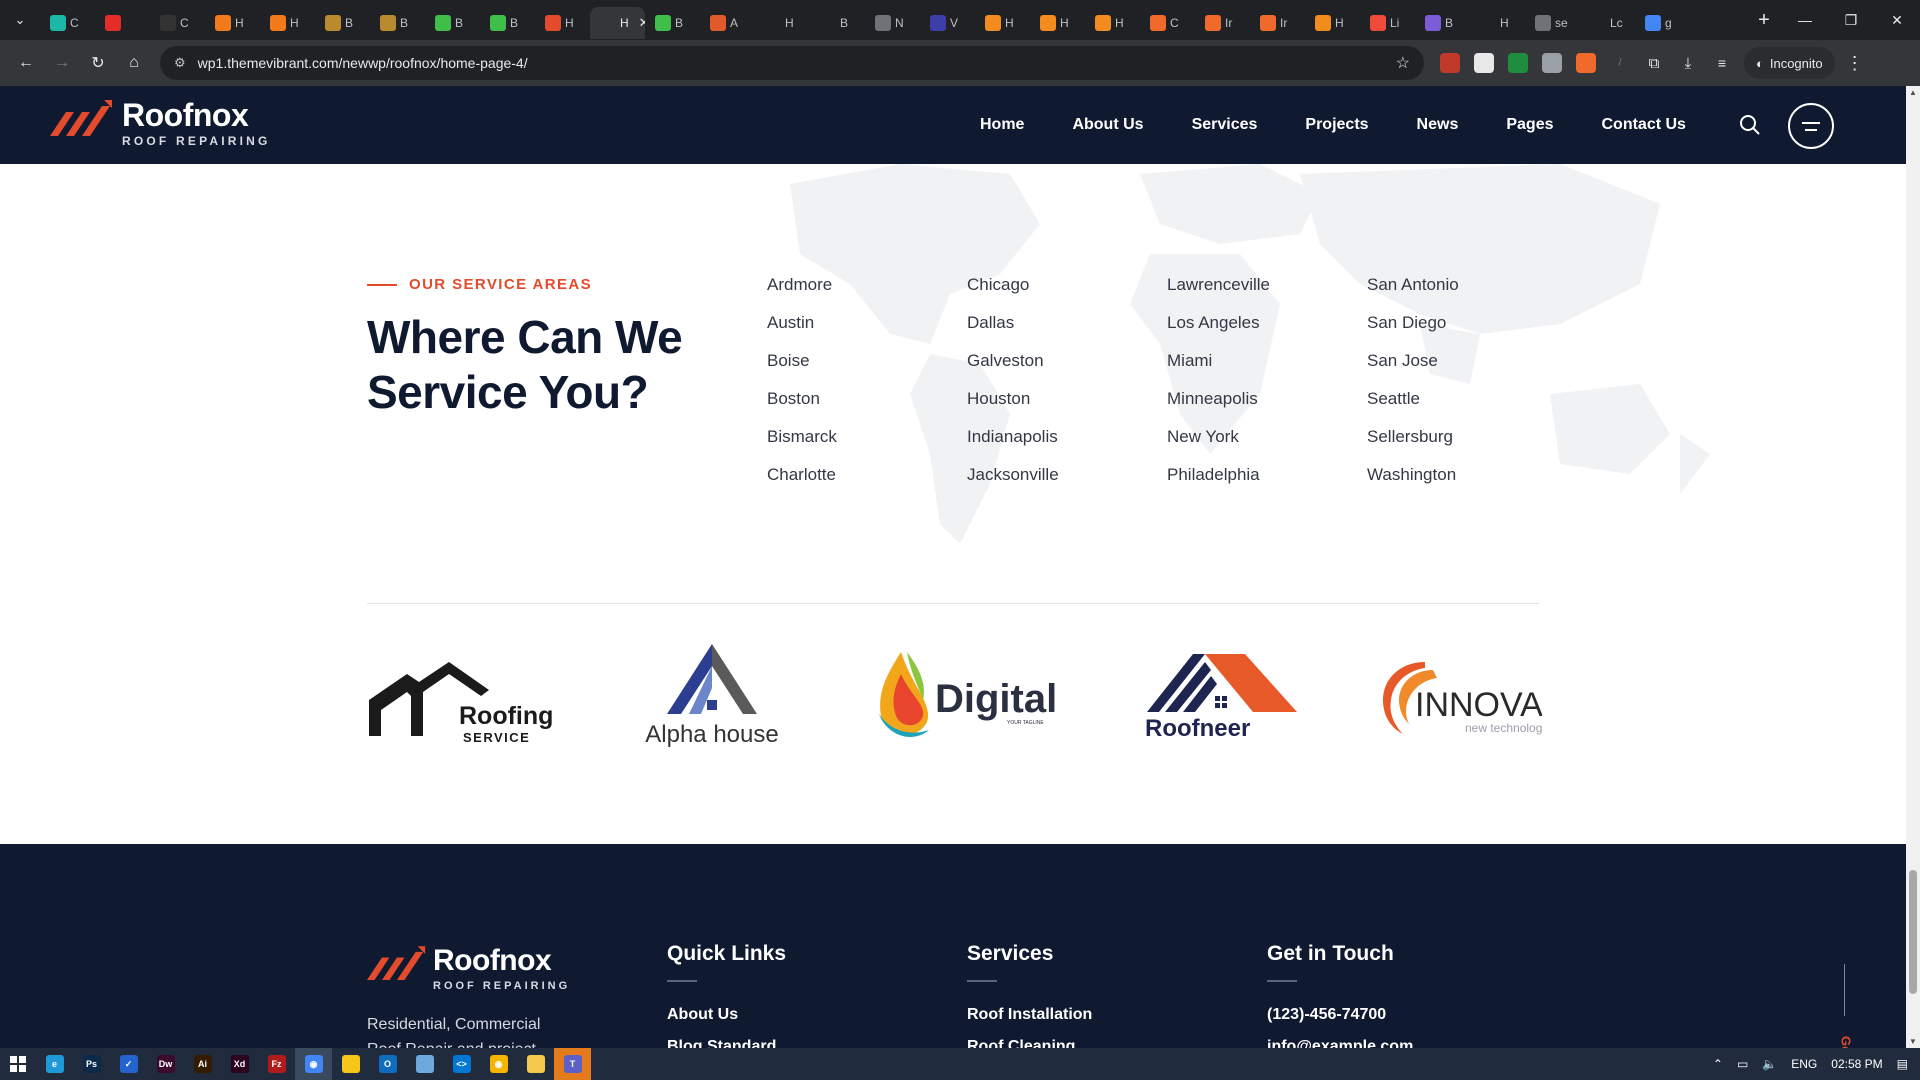  What do you see at coordinates (1002, 125) in the screenshot?
I see `nav-home: Home` at bounding box center [1002, 125].